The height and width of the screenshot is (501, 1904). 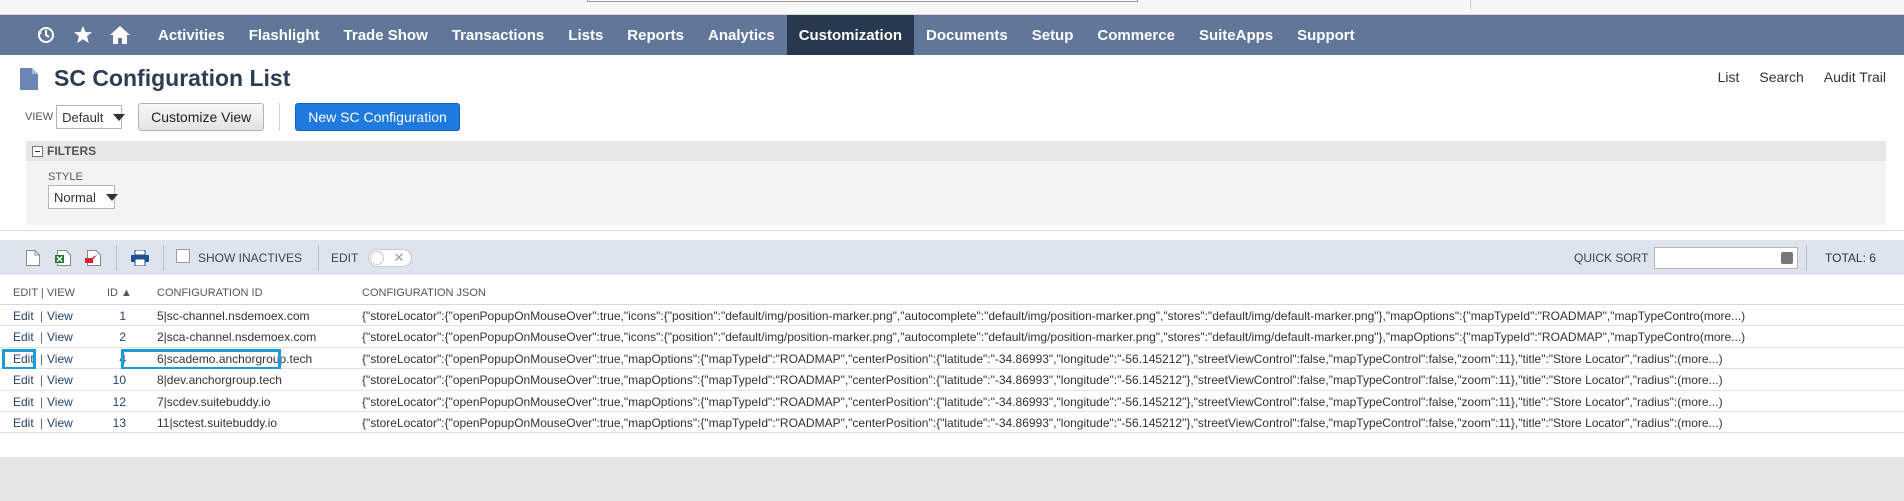 I want to click on nav-item-flashlight: Flashlight, so click(x=284, y=35).